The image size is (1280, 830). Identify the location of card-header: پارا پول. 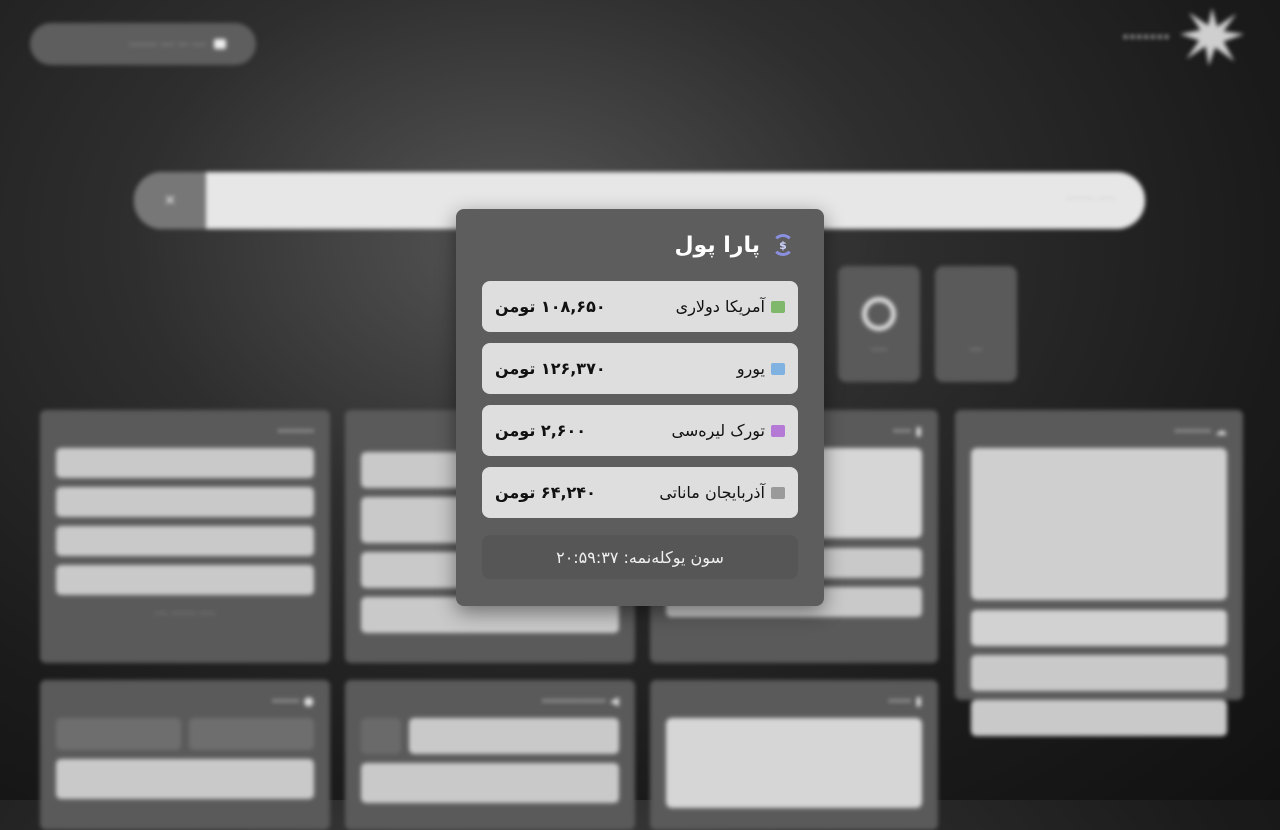
(639, 245).